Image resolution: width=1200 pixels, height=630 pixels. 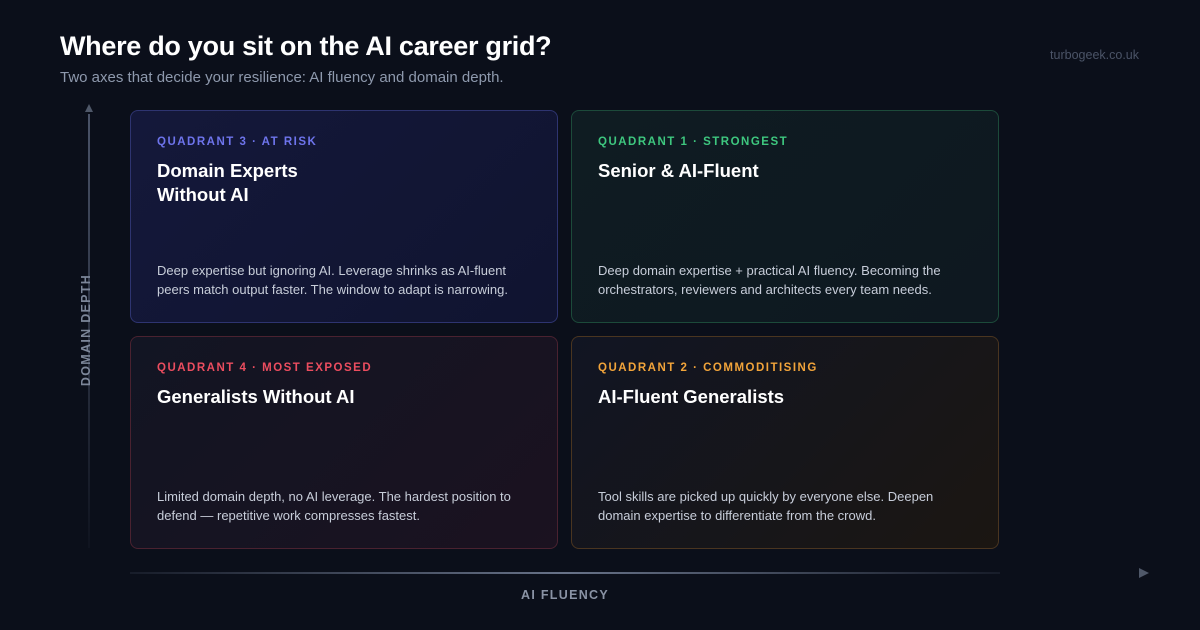 What do you see at coordinates (565, 573) in the screenshot?
I see `x-axis-line` at bounding box center [565, 573].